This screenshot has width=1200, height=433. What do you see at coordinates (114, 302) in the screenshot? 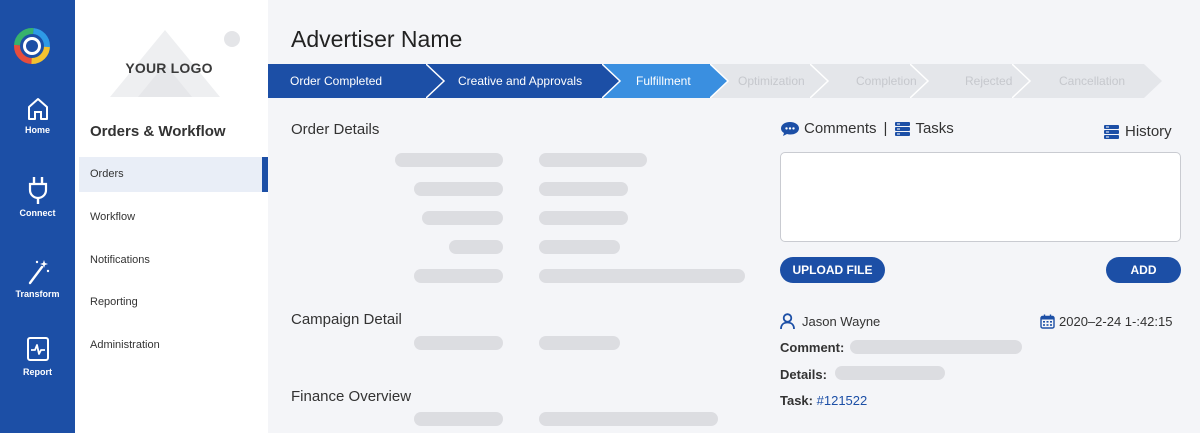
I see `subnav-item-label: Reporting` at bounding box center [114, 302].